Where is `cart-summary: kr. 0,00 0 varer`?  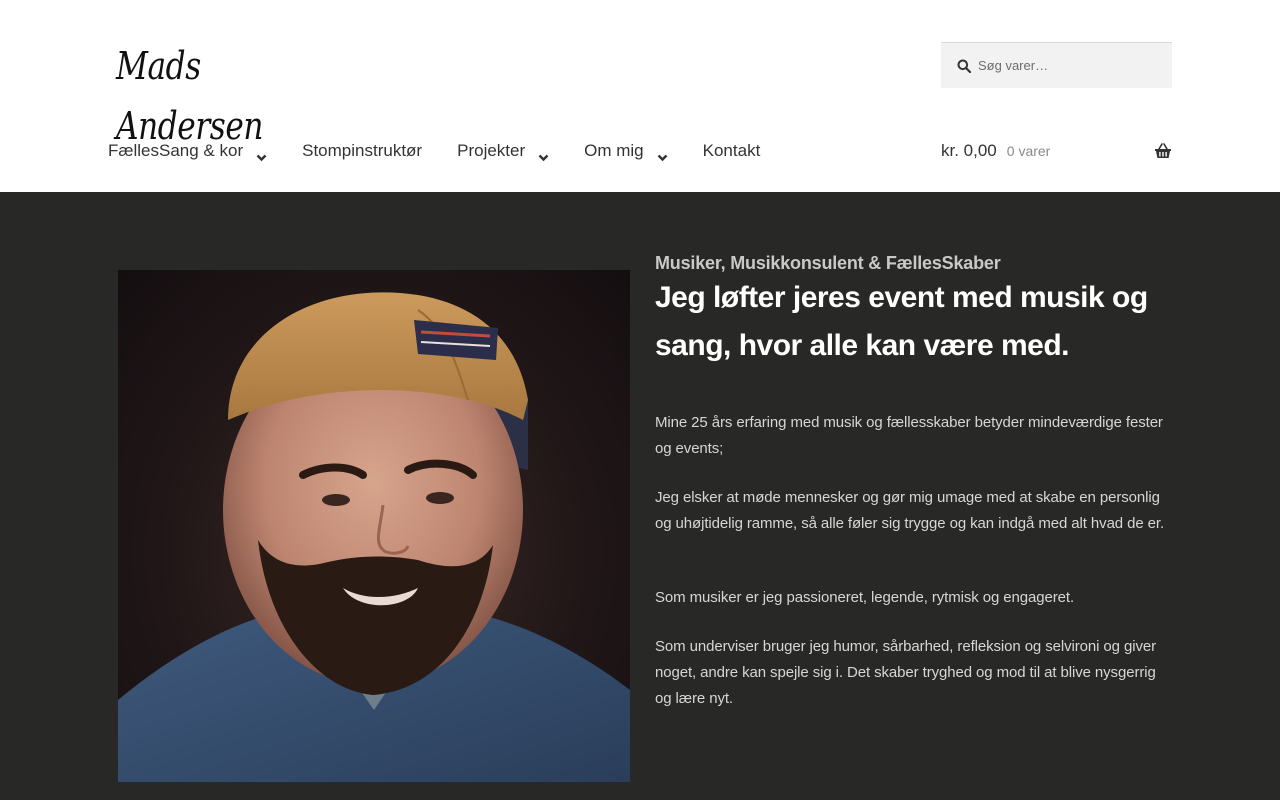 cart-summary: kr. 0,00 0 varer is located at coordinates (1056, 151).